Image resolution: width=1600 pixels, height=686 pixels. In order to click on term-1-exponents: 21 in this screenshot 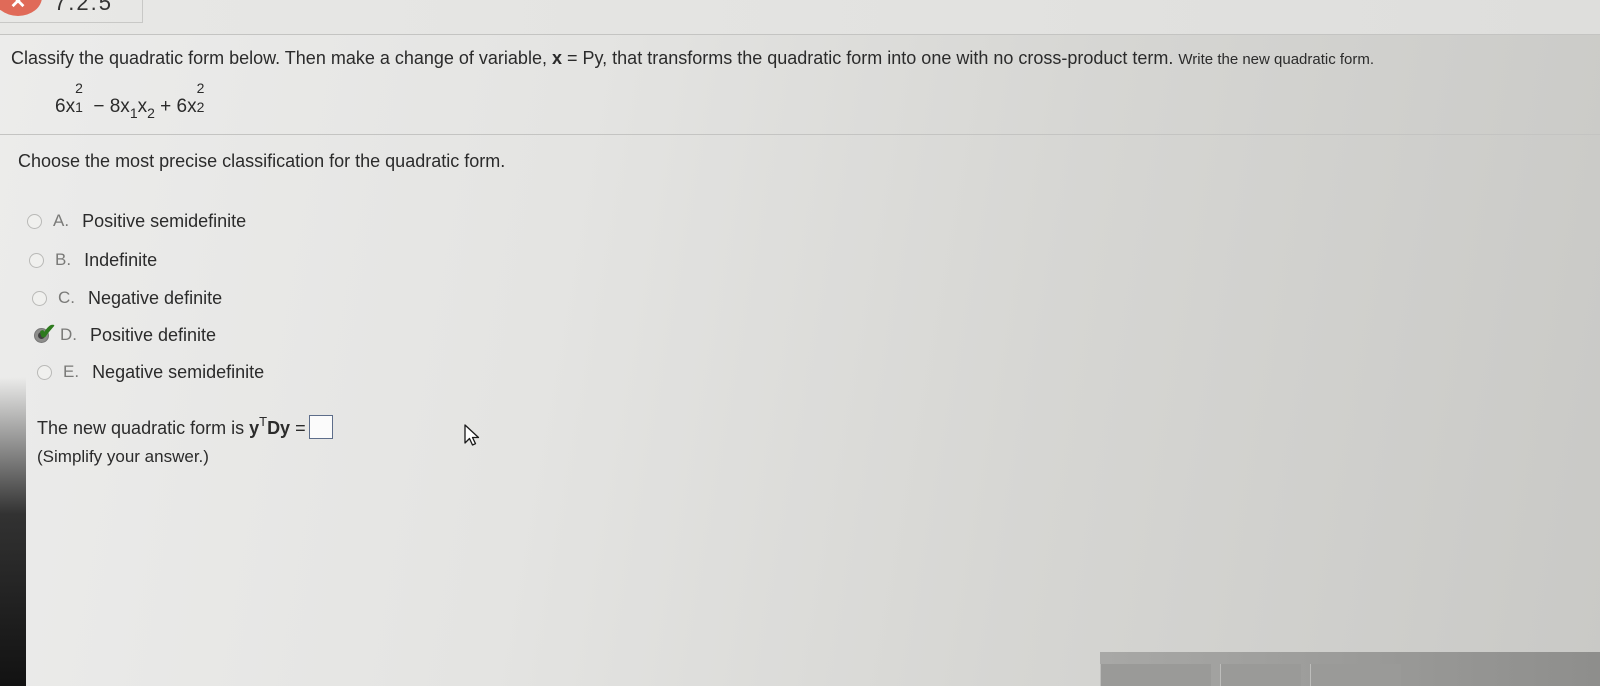, I will do `click(80, 97)`.